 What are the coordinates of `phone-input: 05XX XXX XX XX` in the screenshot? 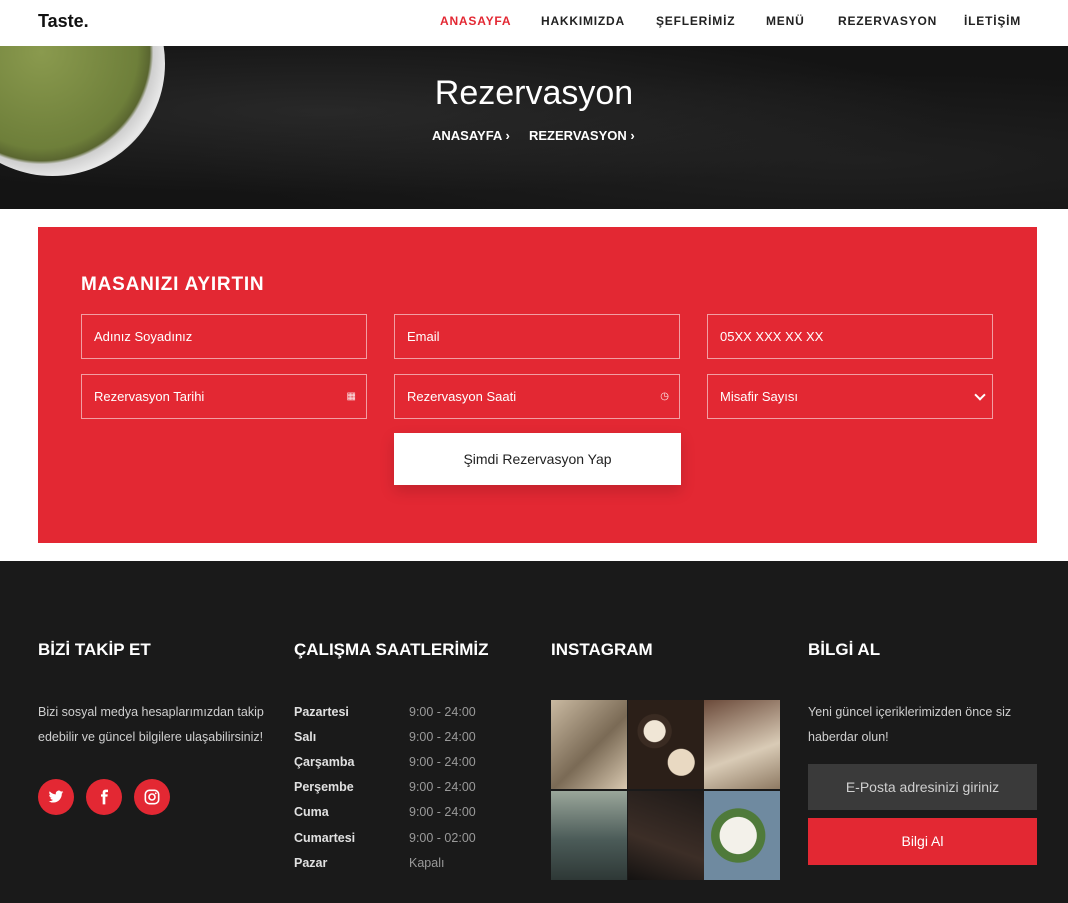 It's located at (850, 336).